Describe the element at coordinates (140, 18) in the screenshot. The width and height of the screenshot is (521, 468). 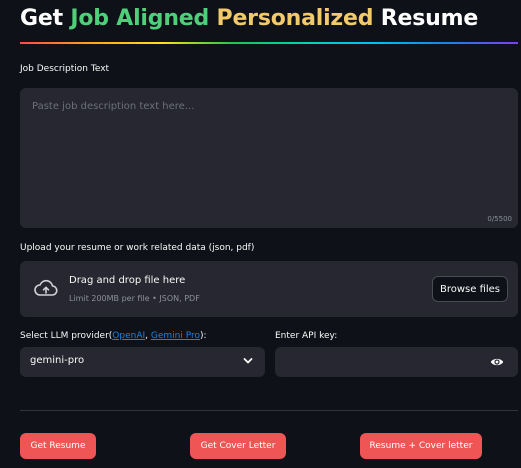
I see `title-part-job-aligned: Job Aligned` at that location.